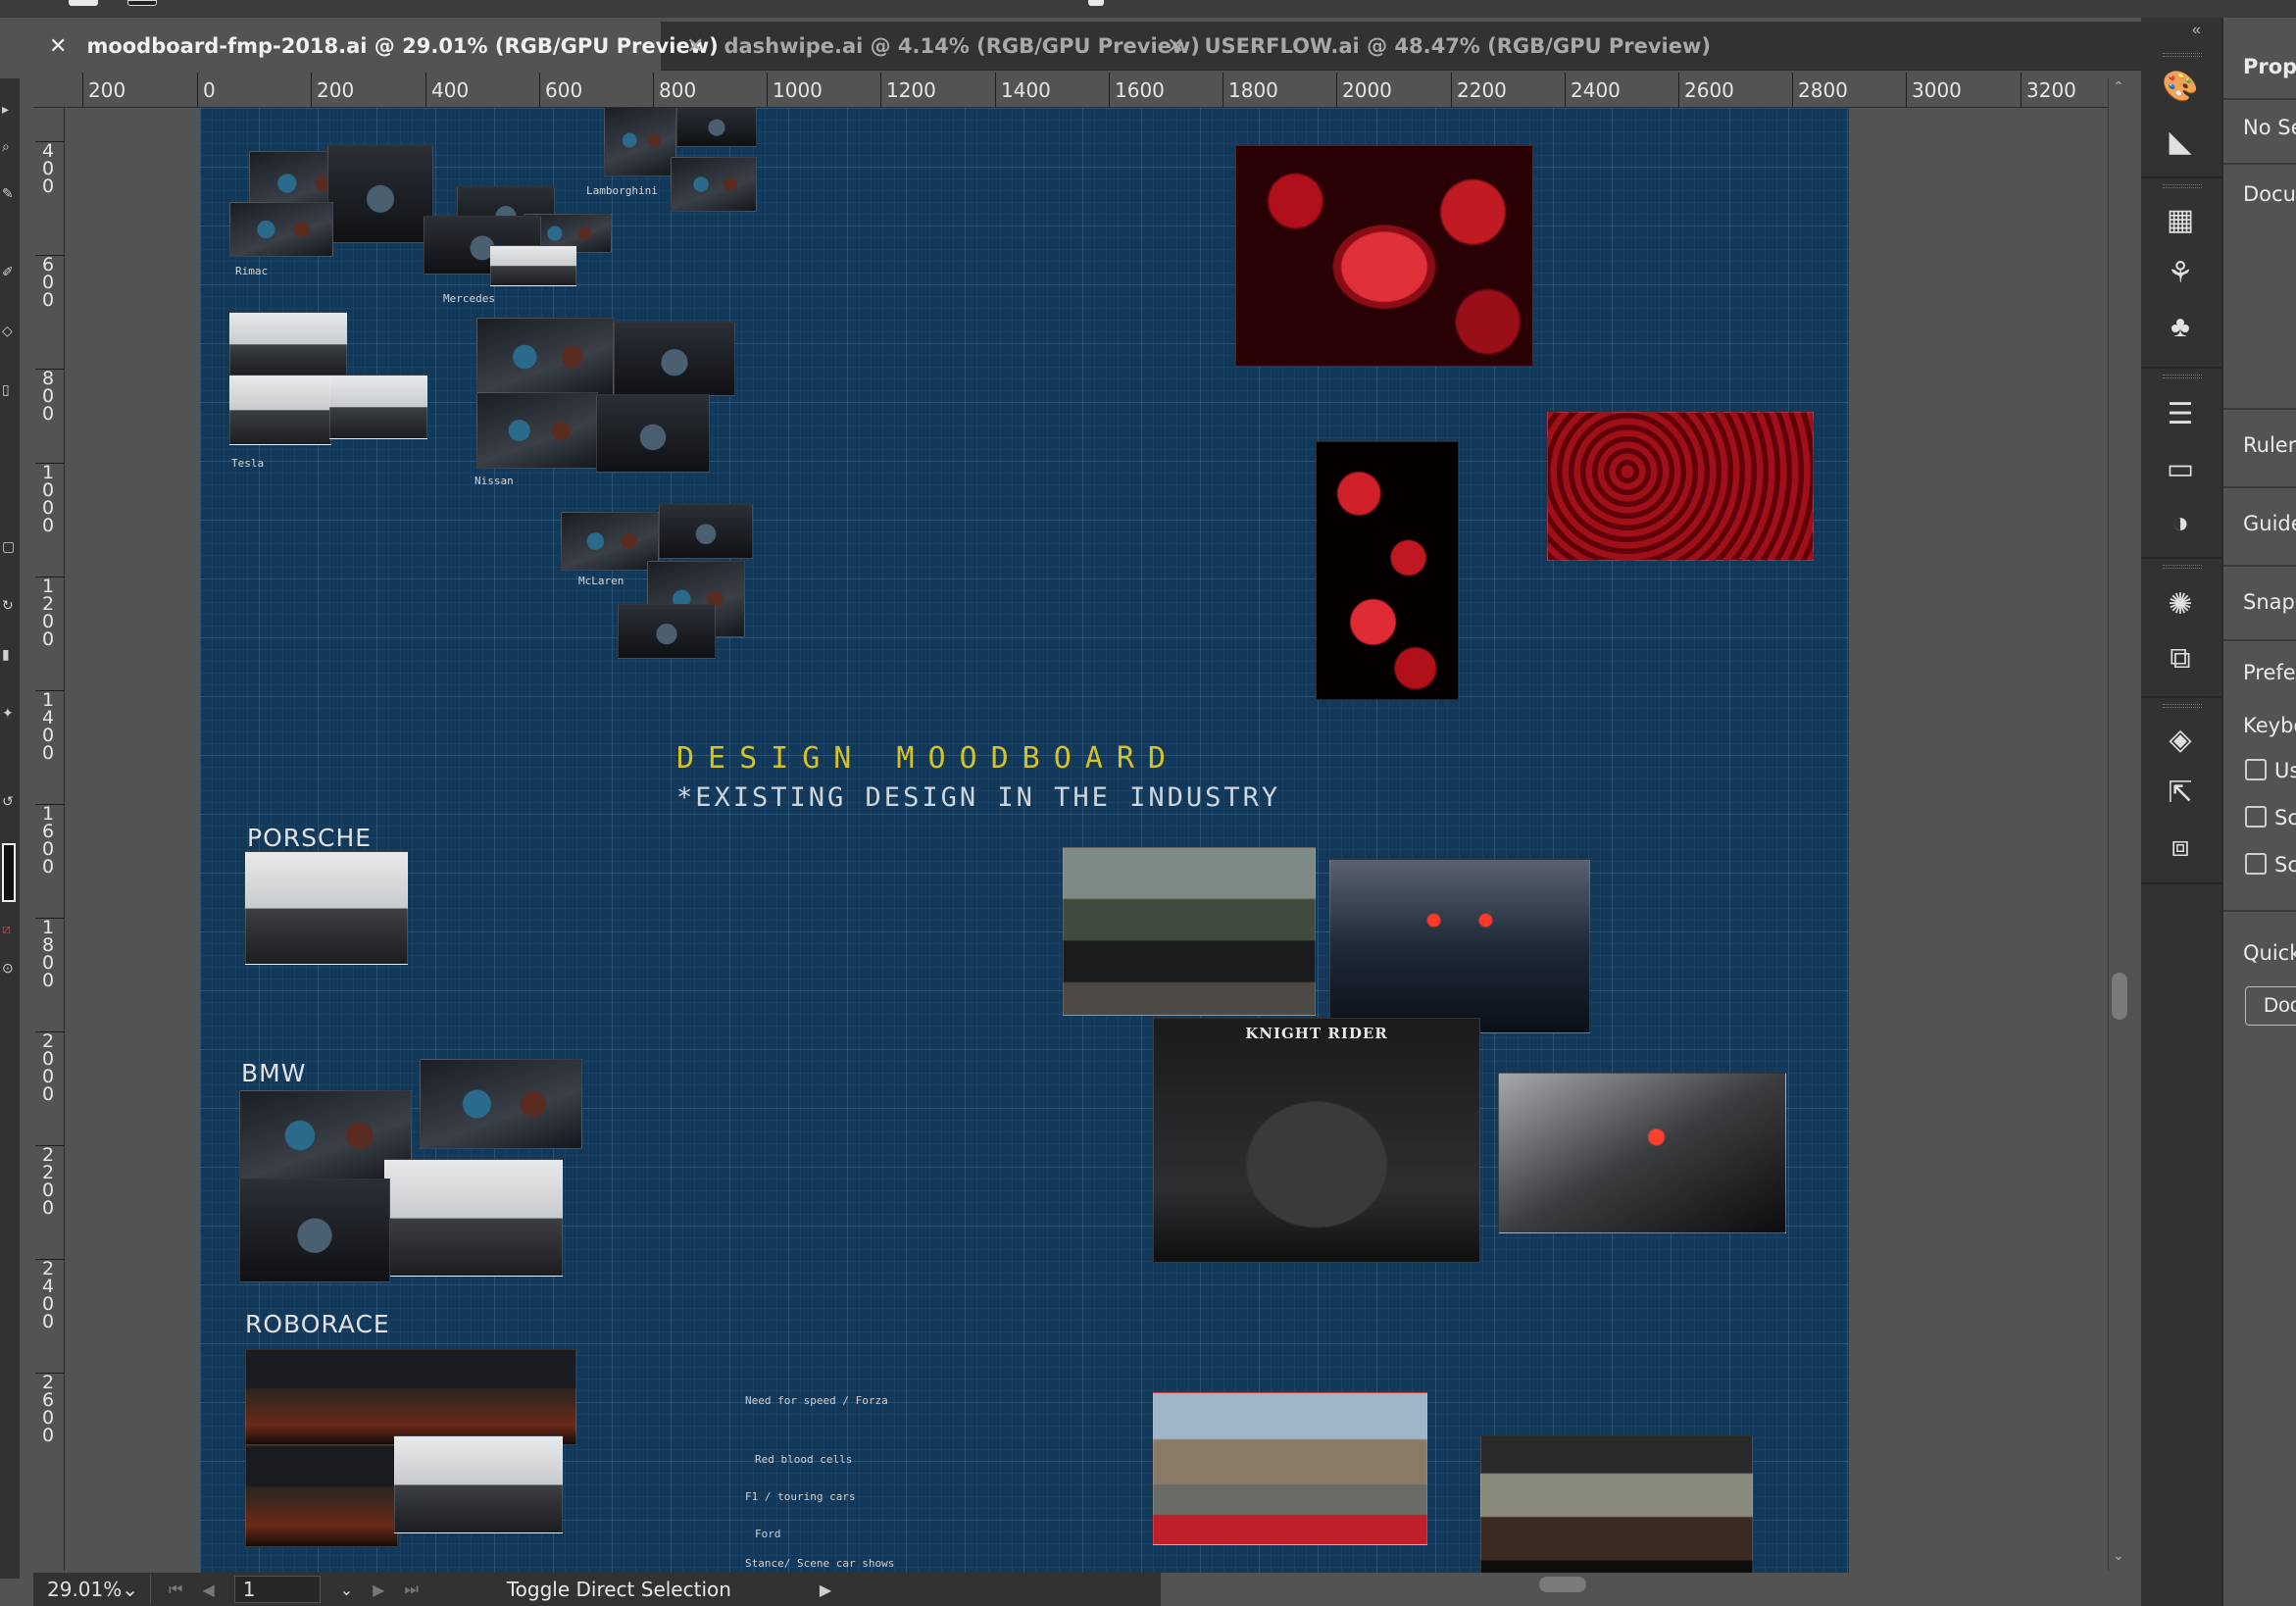 Image resolution: width=2296 pixels, height=1606 pixels. What do you see at coordinates (411, 1590) in the screenshot?
I see `last-page-icon: ⏭` at bounding box center [411, 1590].